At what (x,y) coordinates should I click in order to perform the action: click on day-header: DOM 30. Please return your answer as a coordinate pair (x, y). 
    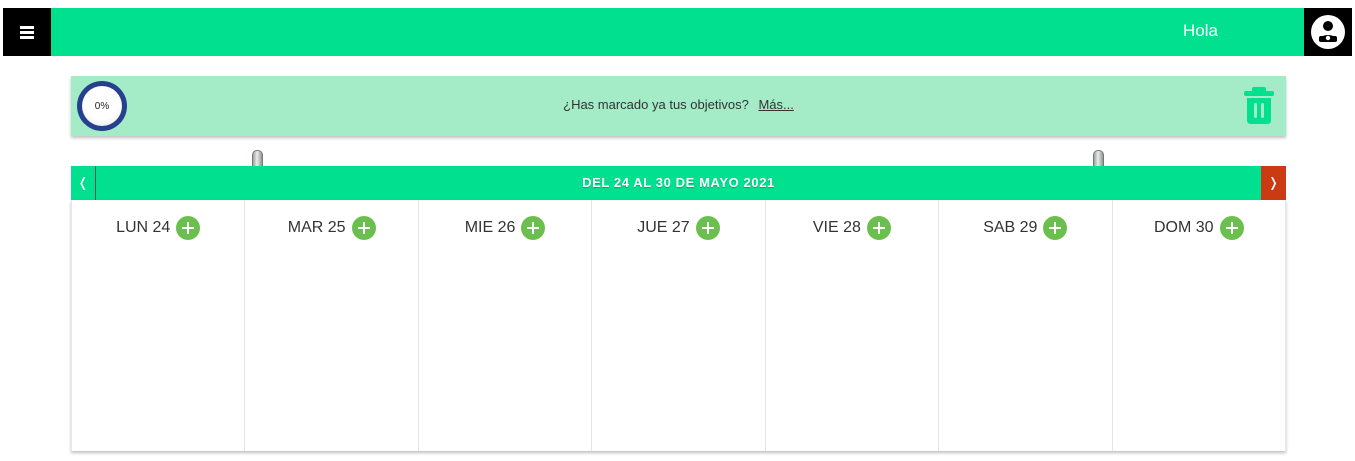
    Looking at the image, I should click on (1199, 228).